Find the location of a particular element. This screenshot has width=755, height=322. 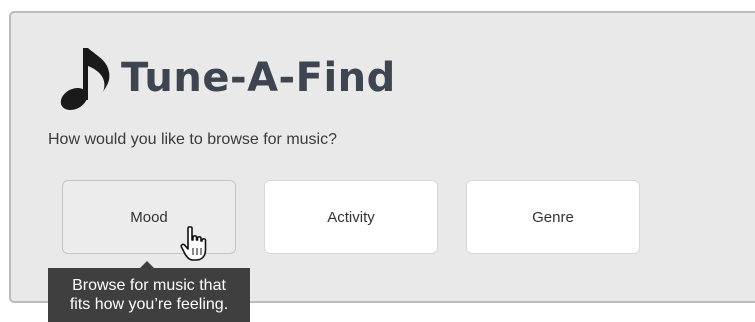

tooltip-line-2: fits how you’re feeling. is located at coordinates (149, 304).